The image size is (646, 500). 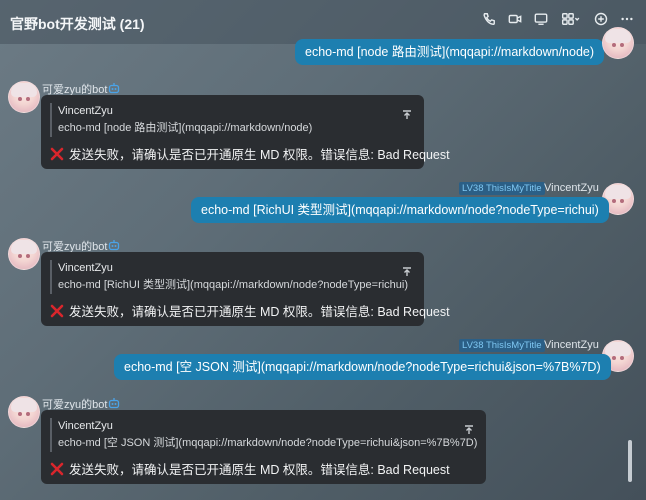 I want to click on video-icon, so click(x=515, y=19).